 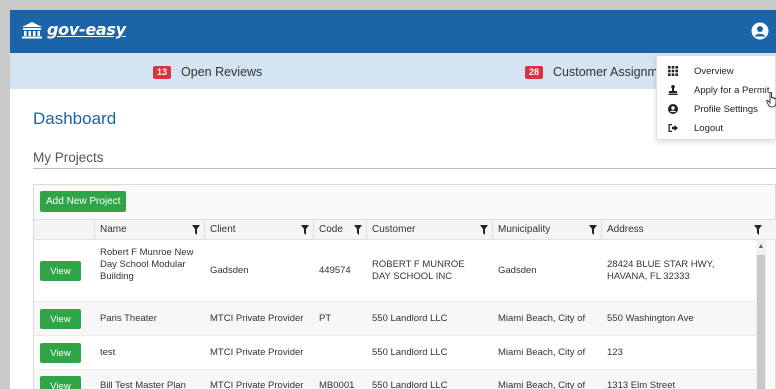 What do you see at coordinates (68, 157) in the screenshot?
I see `section-title: My Projects` at bounding box center [68, 157].